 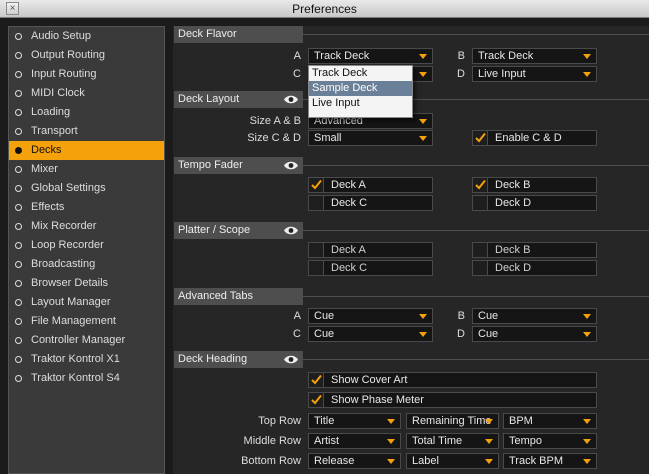 What do you see at coordinates (452, 380) in the screenshot?
I see `show-cover-art-checkbox: Show Cover Art` at bounding box center [452, 380].